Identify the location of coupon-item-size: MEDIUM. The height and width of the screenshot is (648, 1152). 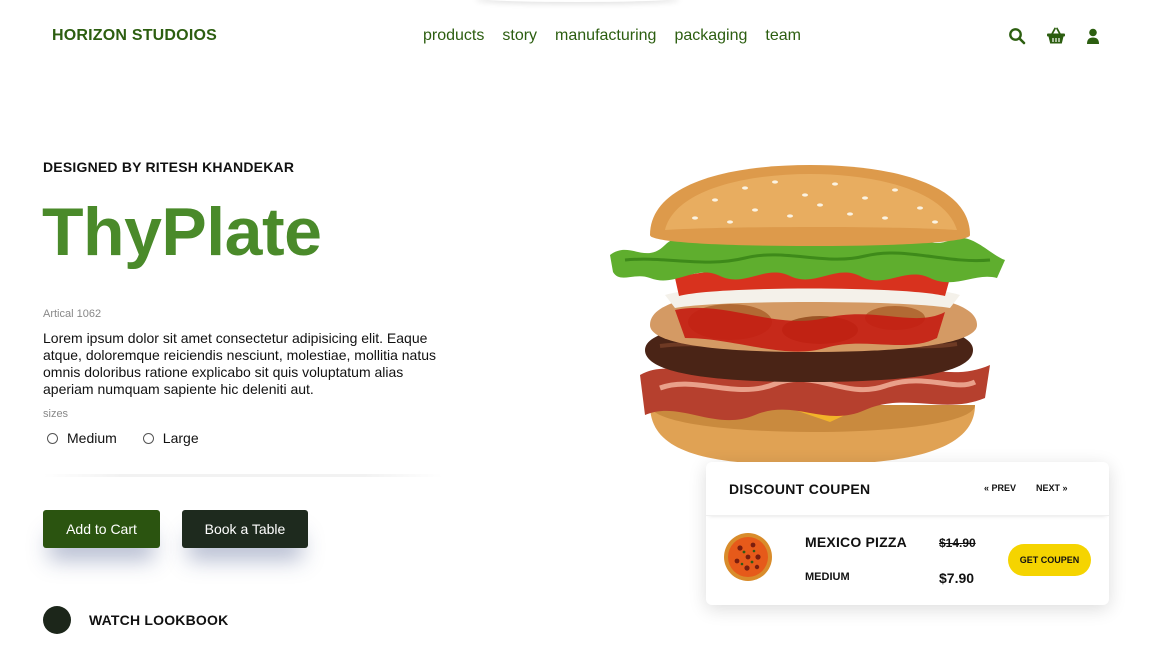
(827, 577).